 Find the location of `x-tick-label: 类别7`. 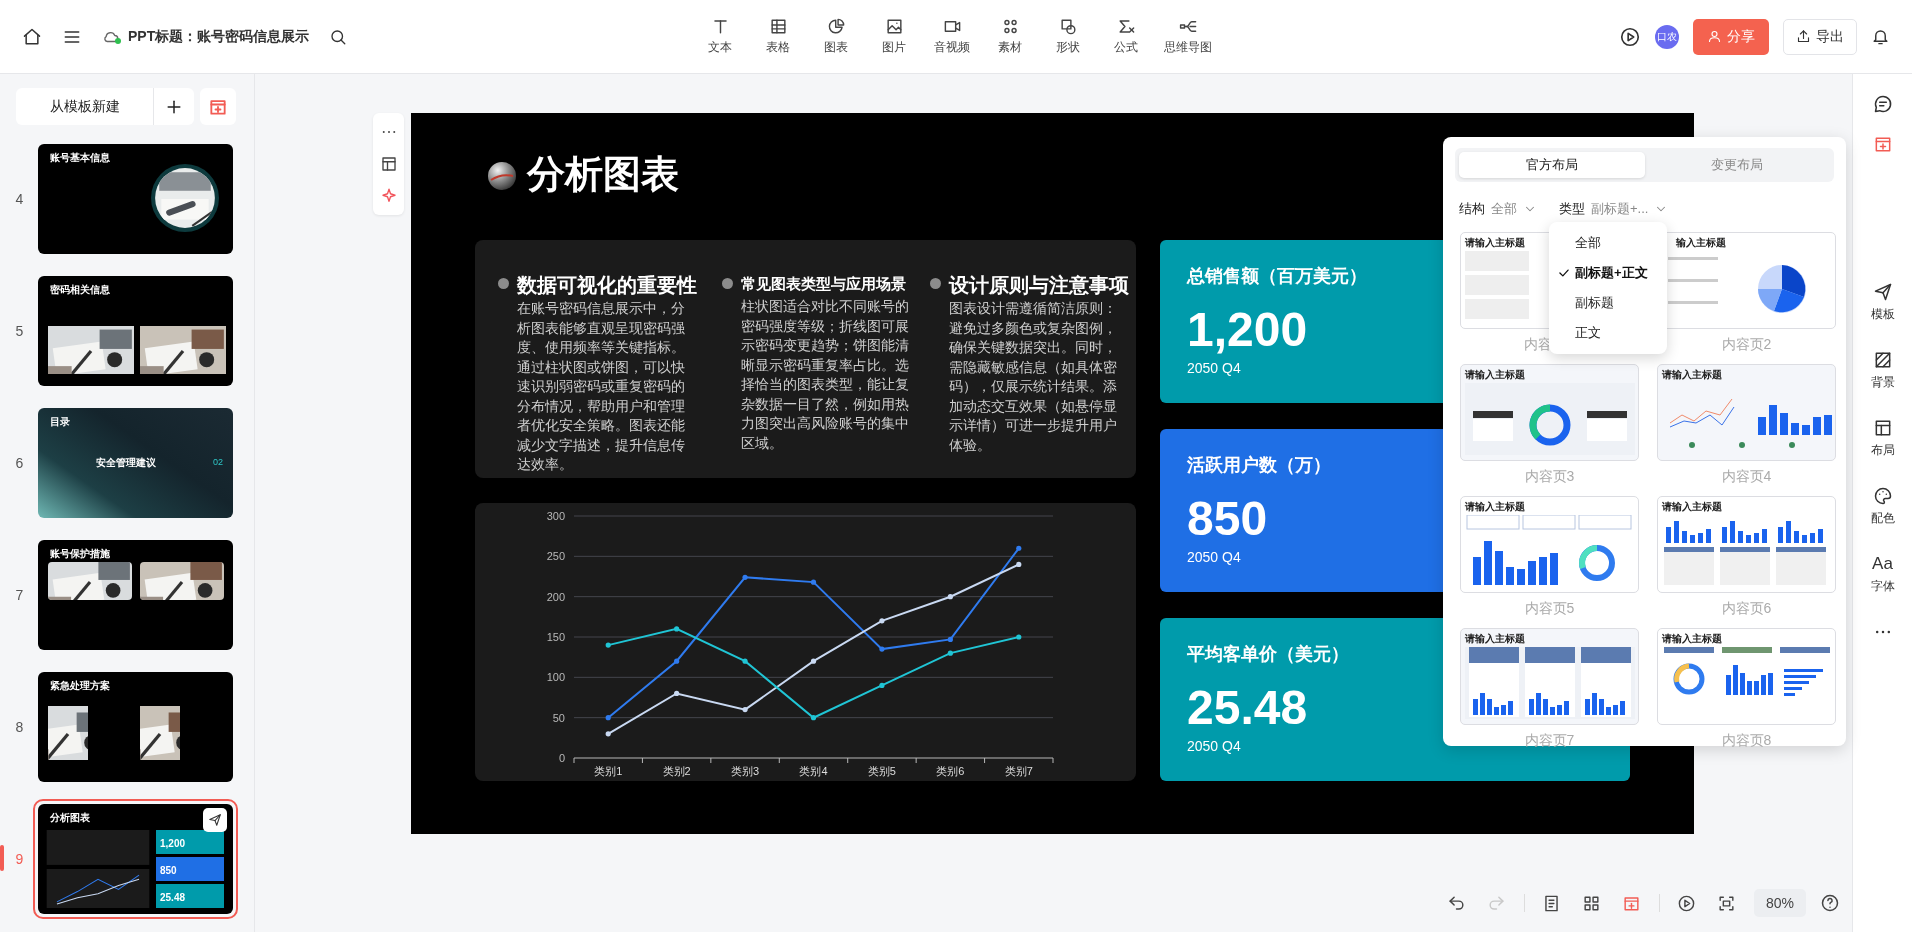

x-tick-label: 类别7 is located at coordinates (1018, 771).